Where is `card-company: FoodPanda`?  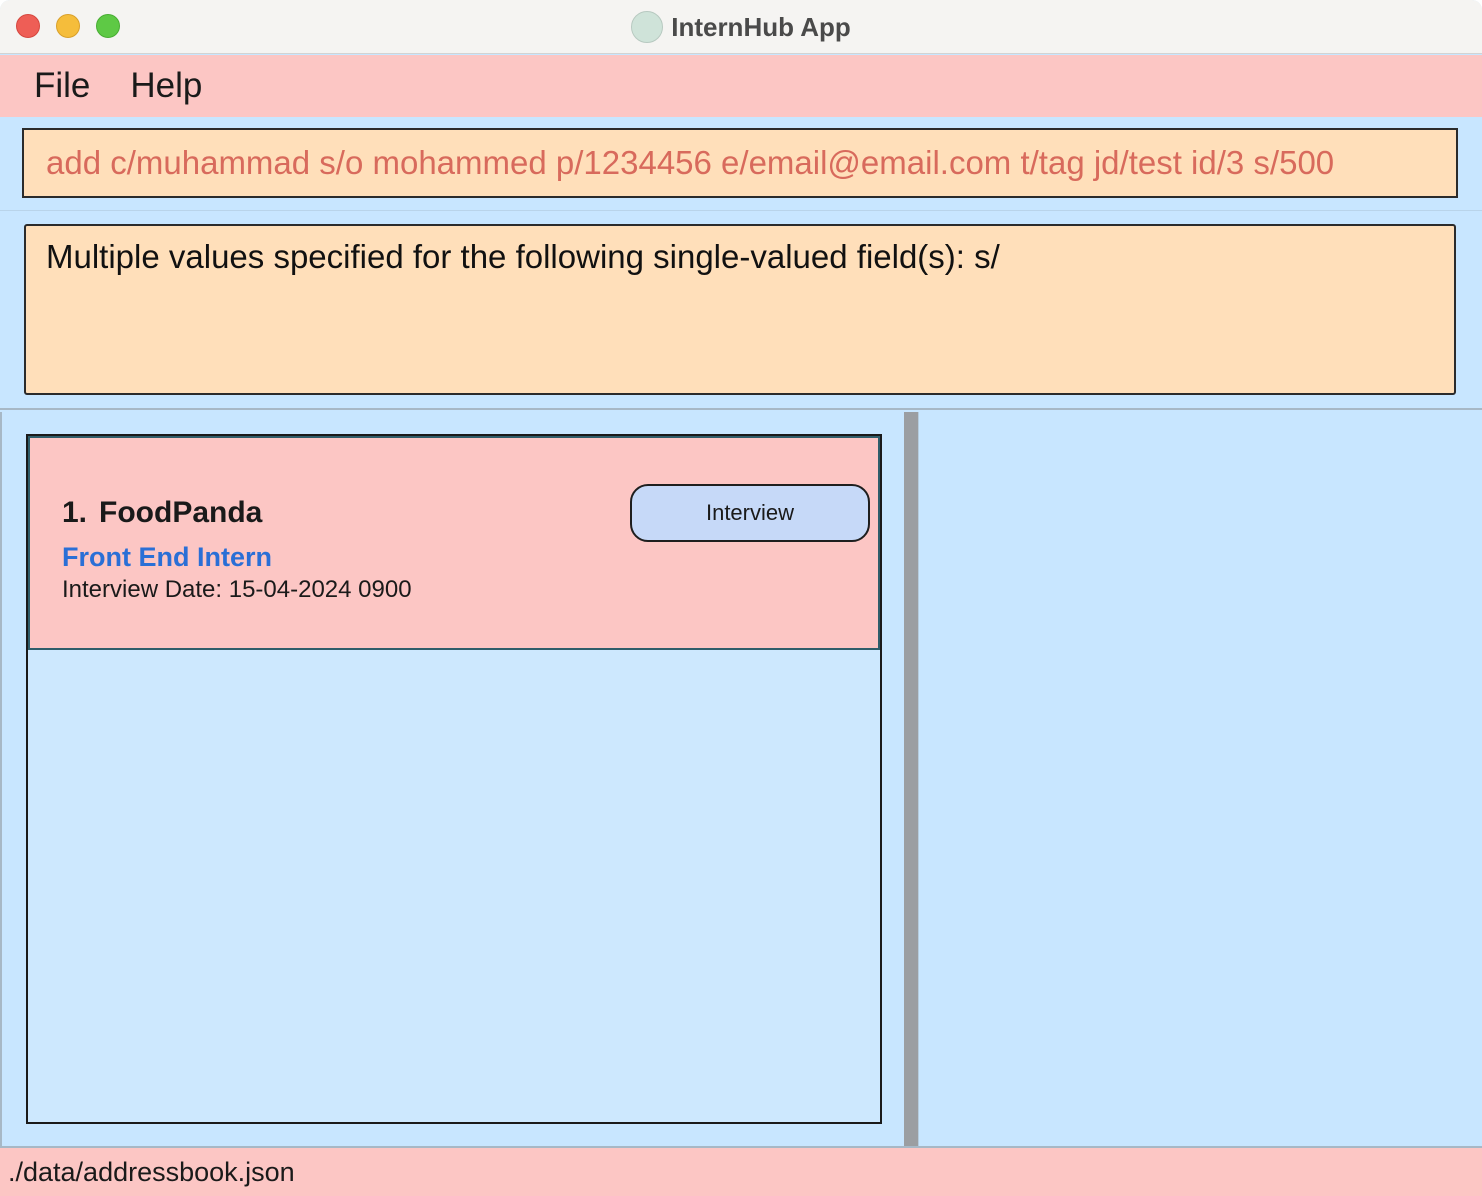 card-company: FoodPanda is located at coordinates (181, 512).